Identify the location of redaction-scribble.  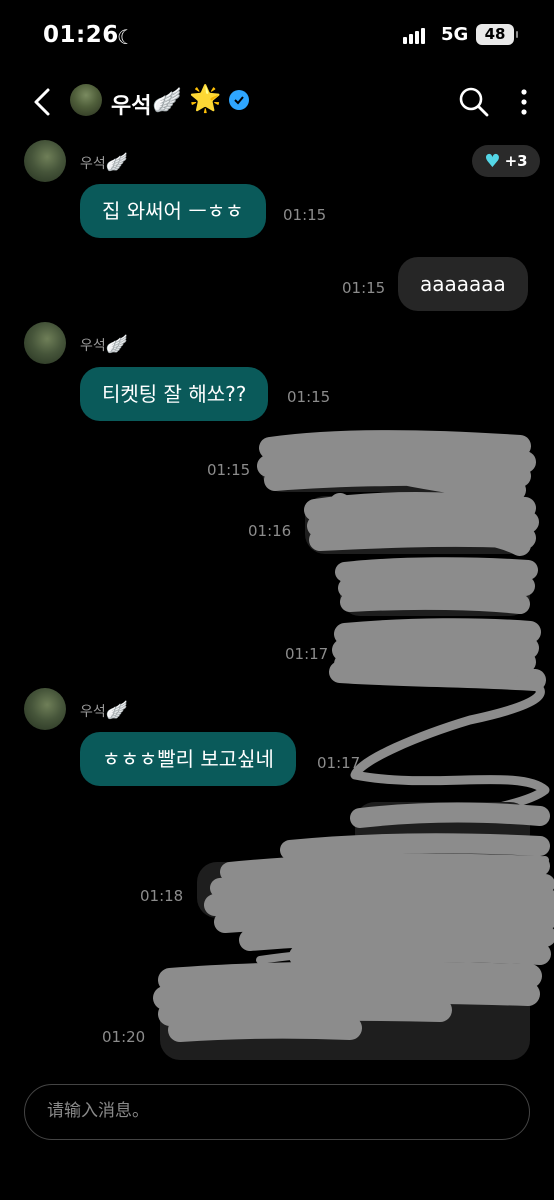
(353, 922).